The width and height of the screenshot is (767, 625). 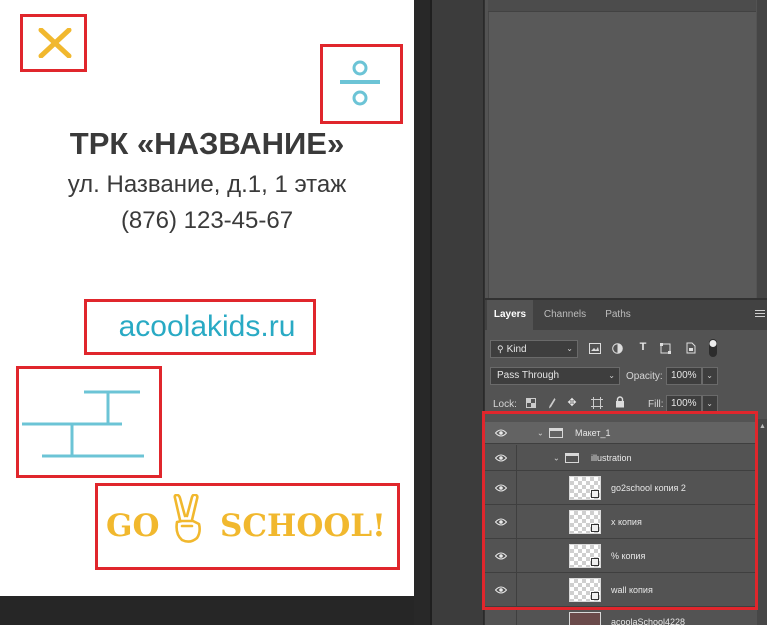 What do you see at coordinates (207, 143) in the screenshot?
I see `venue-title: ТРК «НАЗВАНИЕ»` at bounding box center [207, 143].